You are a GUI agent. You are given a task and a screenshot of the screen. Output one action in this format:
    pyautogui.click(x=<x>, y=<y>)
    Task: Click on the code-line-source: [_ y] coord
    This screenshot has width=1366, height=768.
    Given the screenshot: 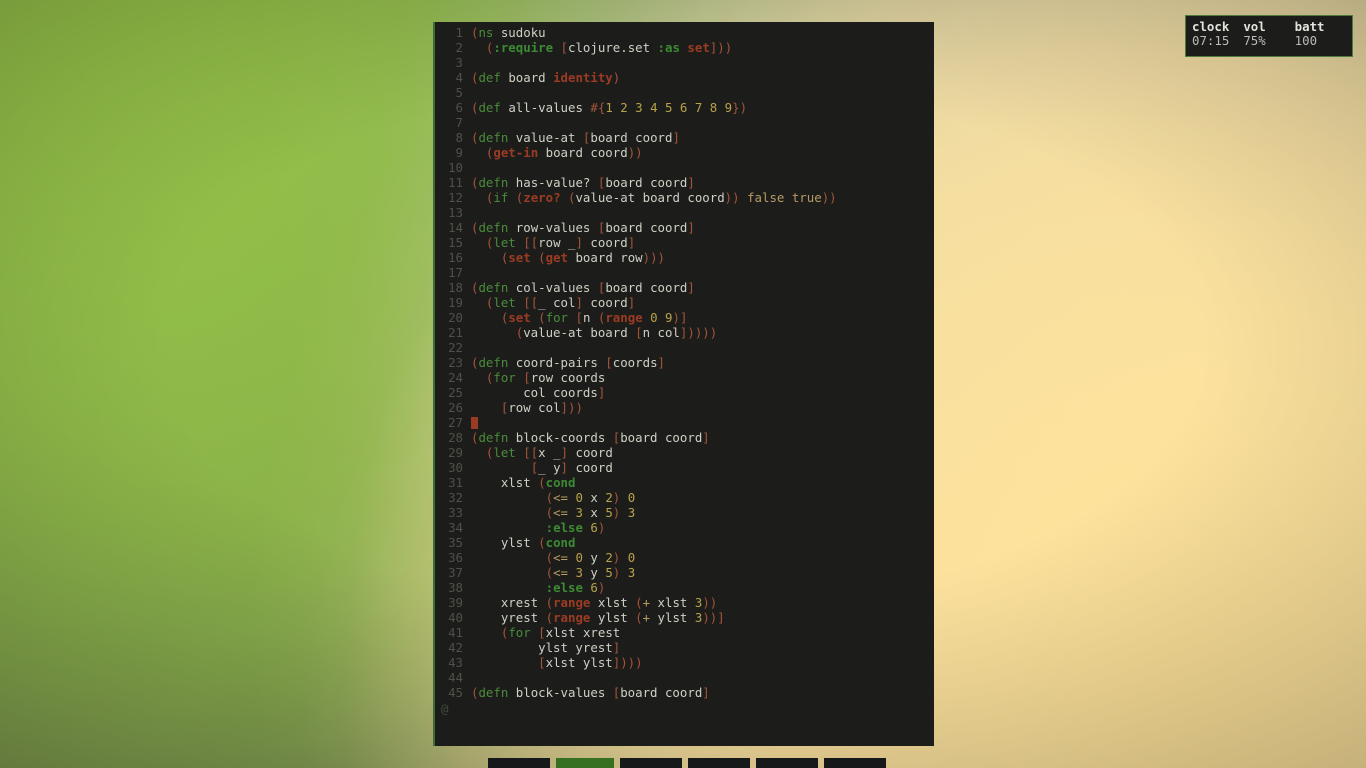 What is the action you would take?
    pyautogui.click(x=542, y=467)
    